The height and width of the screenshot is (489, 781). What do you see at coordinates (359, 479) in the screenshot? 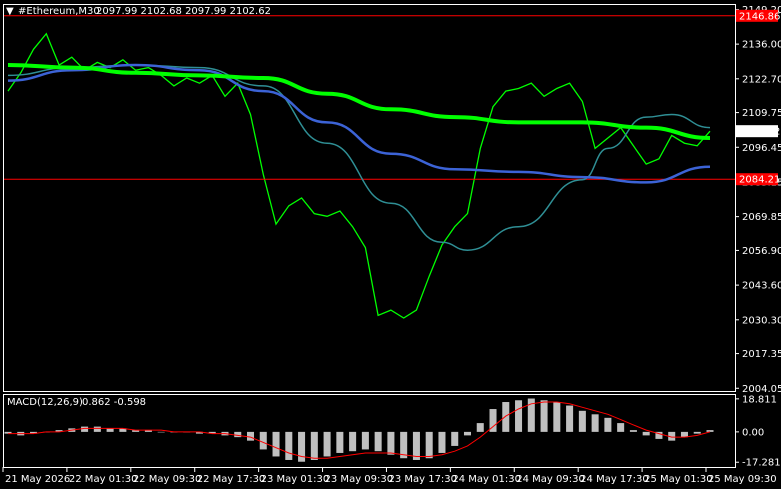
I see `time-tick-label: 23 May 09:30` at bounding box center [359, 479].